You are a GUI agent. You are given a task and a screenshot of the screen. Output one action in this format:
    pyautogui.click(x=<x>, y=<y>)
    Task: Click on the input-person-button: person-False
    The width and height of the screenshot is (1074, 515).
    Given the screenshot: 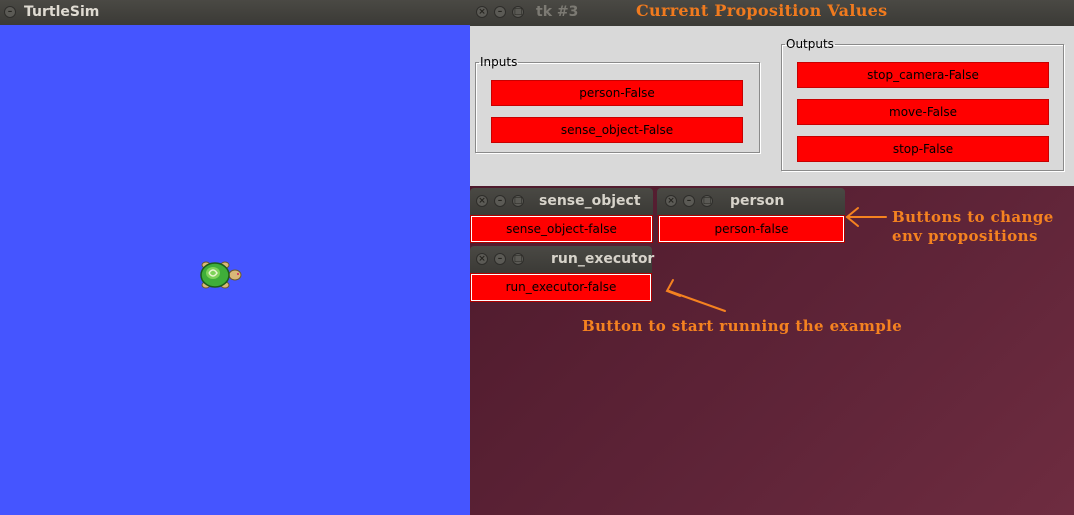 What is the action you would take?
    pyautogui.click(x=617, y=93)
    